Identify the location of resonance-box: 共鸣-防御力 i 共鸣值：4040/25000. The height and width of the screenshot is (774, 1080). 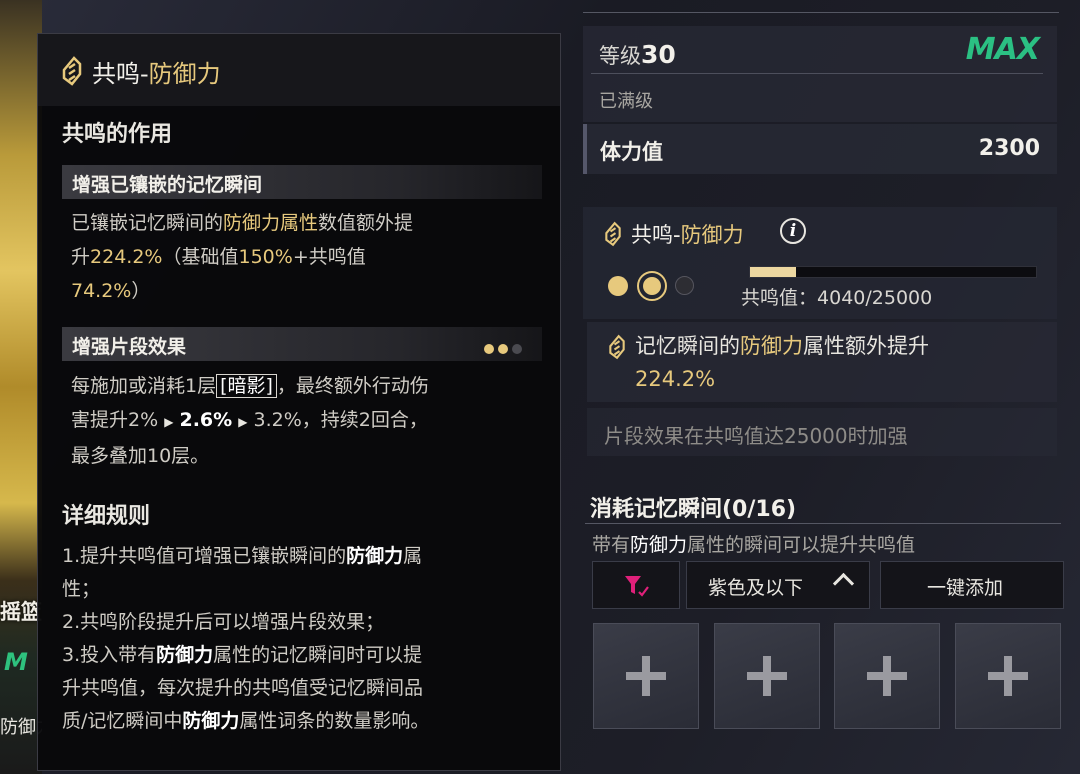
(820, 263).